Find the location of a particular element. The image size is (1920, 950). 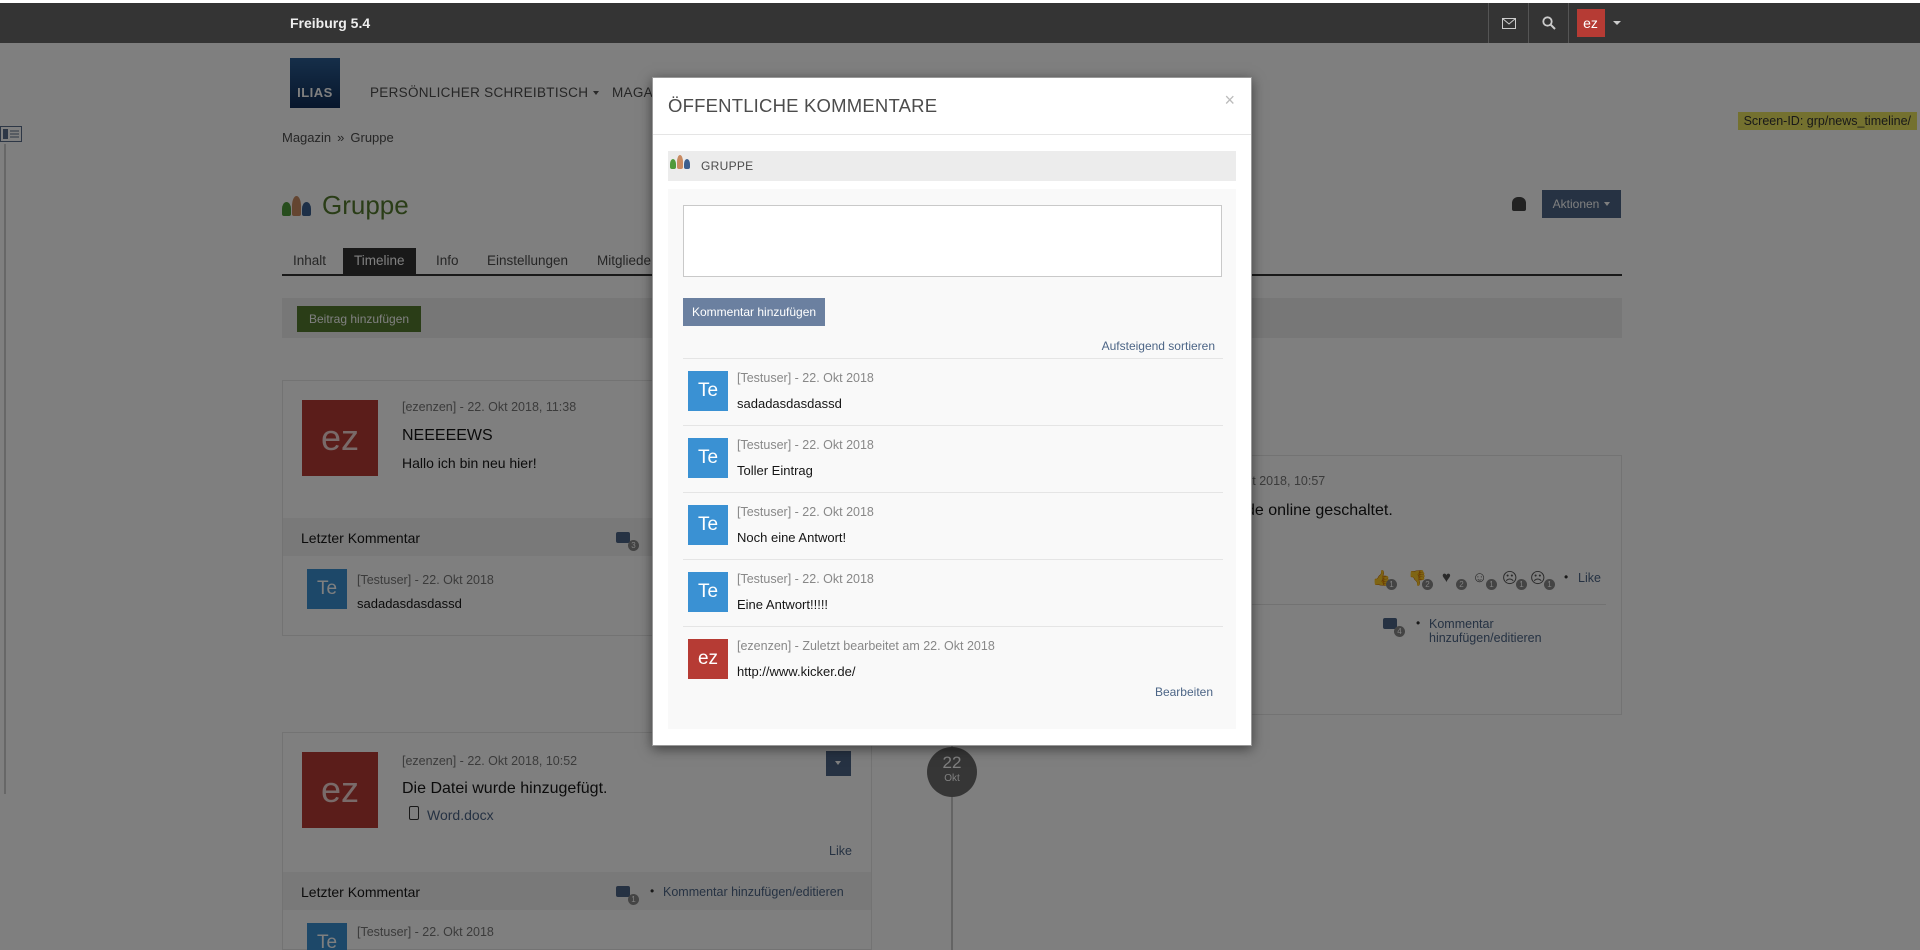

search-icon is located at coordinates (1548, 23).